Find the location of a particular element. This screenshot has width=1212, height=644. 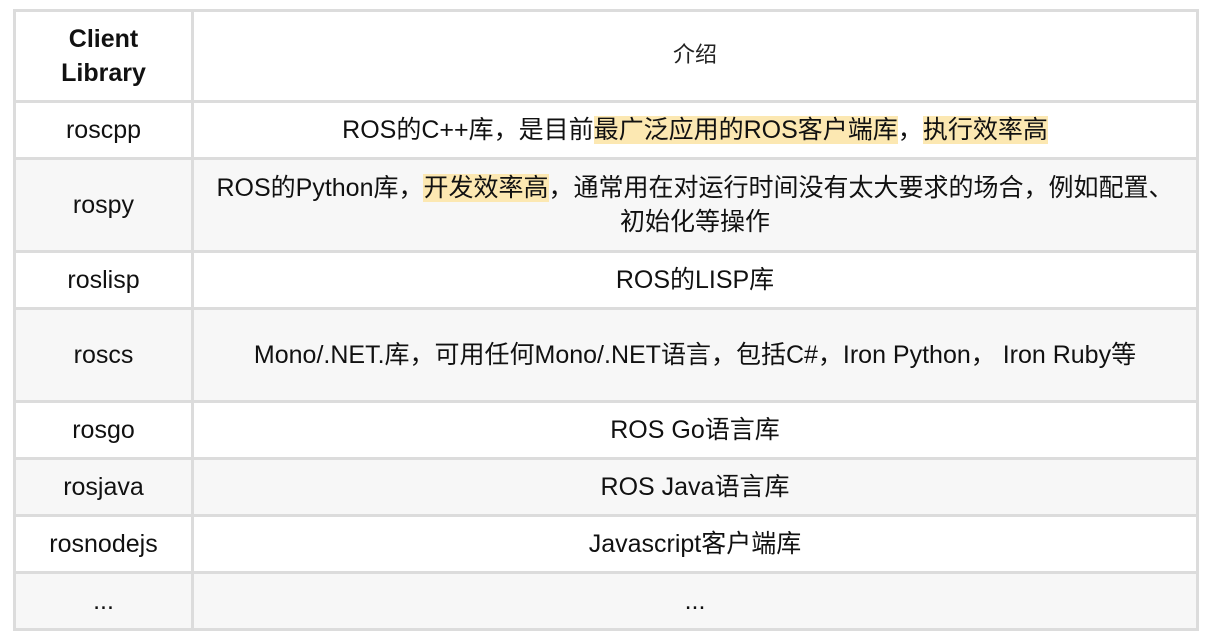

table-row: rosjava ROS Java语言库 is located at coordinates (606, 487).